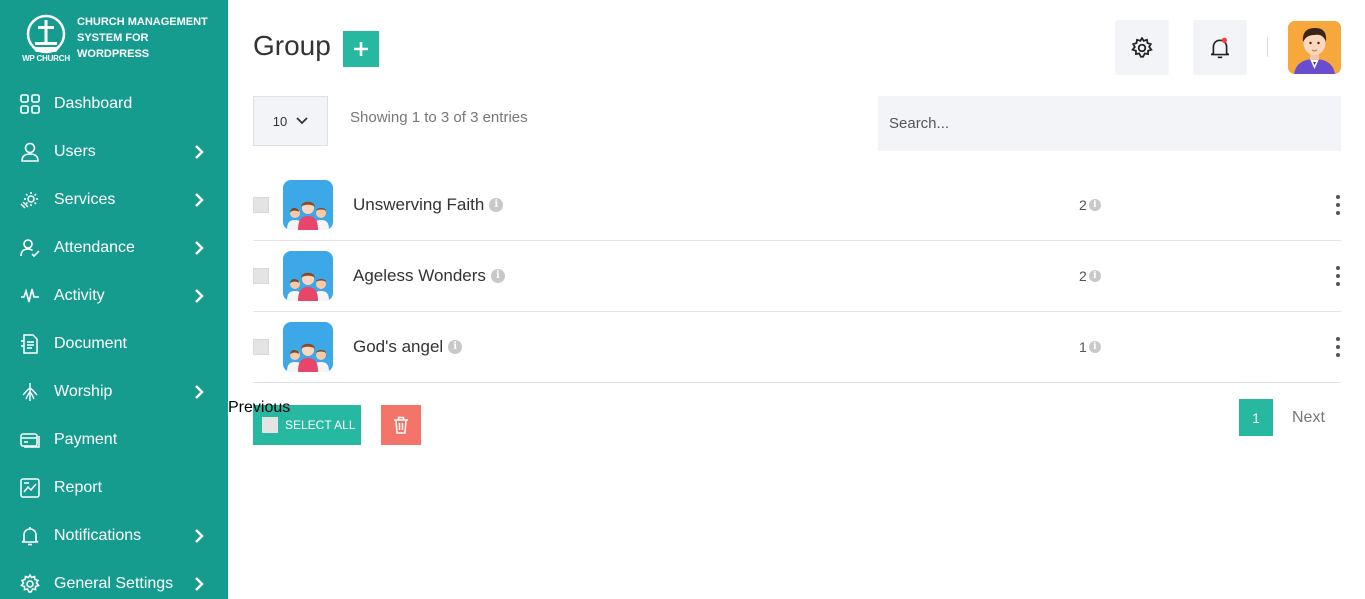 Image resolution: width=1365 pixels, height=599 pixels. Describe the element at coordinates (30, 488) in the screenshot. I see `report-icon` at that location.